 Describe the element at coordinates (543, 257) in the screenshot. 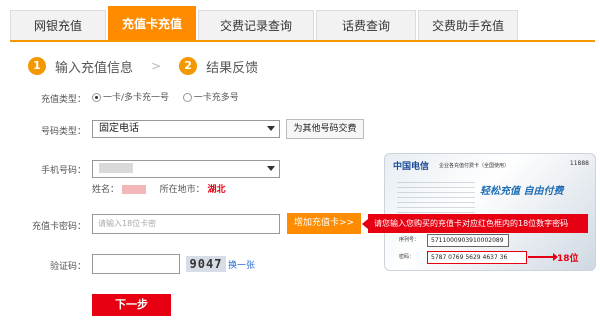

I see `arrow-right-icon` at that location.